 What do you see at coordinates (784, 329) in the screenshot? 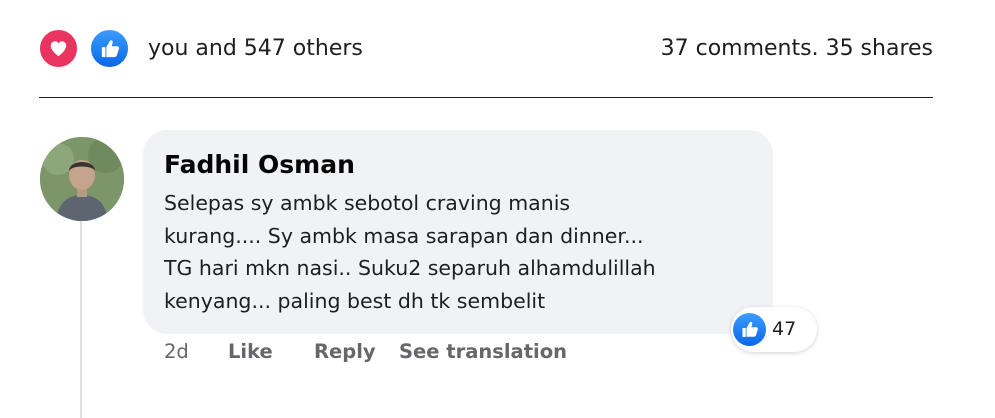
I see `comment-like-count: 47` at bounding box center [784, 329].